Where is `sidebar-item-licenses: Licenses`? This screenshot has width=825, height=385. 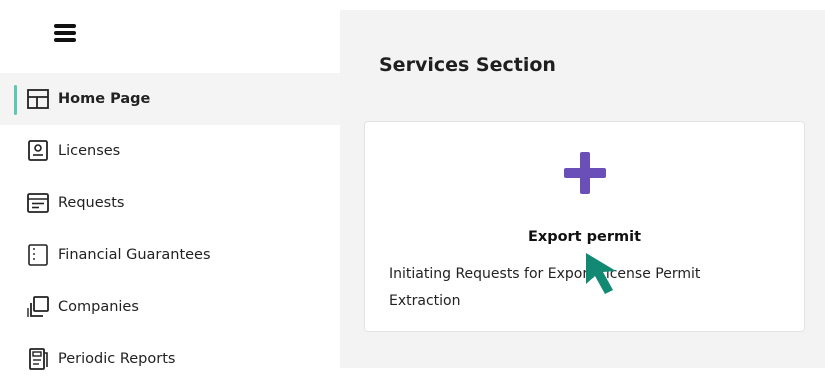
sidebar-item-licenses: Licenses is located at coordinates (170, 151).